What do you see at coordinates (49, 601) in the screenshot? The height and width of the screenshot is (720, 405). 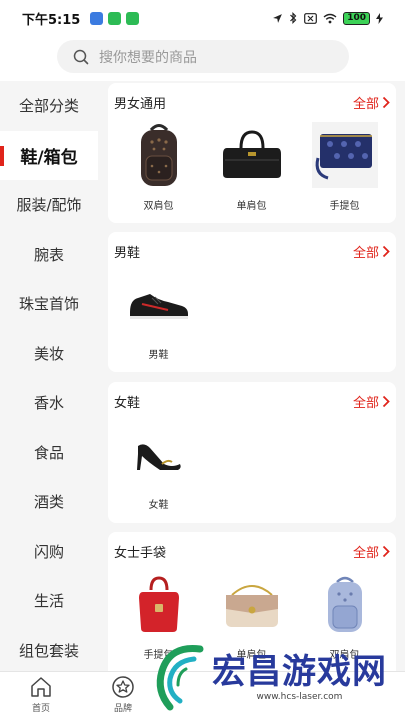 I see `sidebar-item-life: 生活` at bounding box center [49, 601].